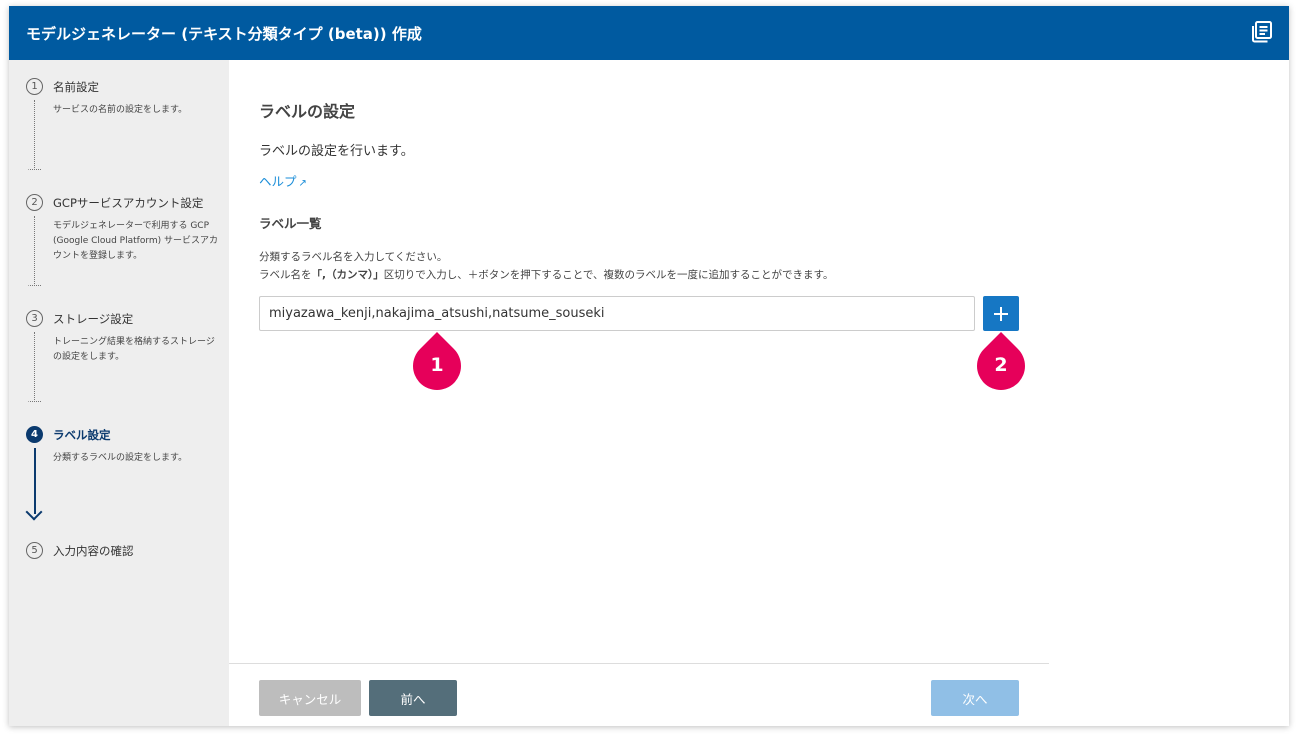 The height and width of the screenshot is (738, 1298). What do you see at coordinates (290, 223) in the screenshot?
I see `section-title: ラベル一覧` at bounding box center [290, 223].